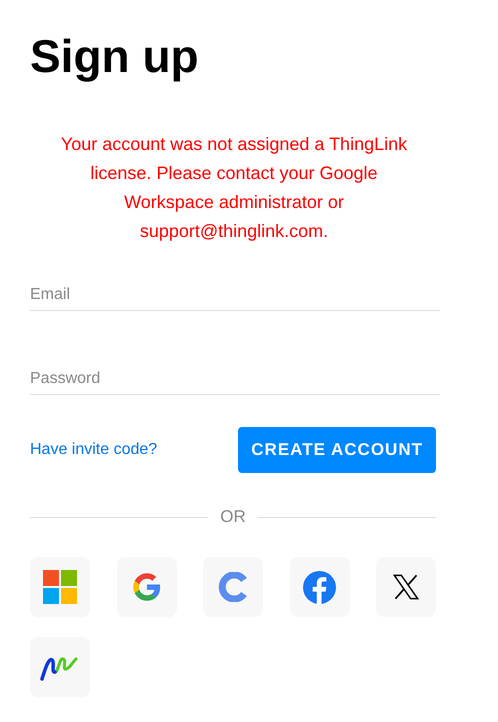  I want to click on g-logo-icon, so click(147, 587).